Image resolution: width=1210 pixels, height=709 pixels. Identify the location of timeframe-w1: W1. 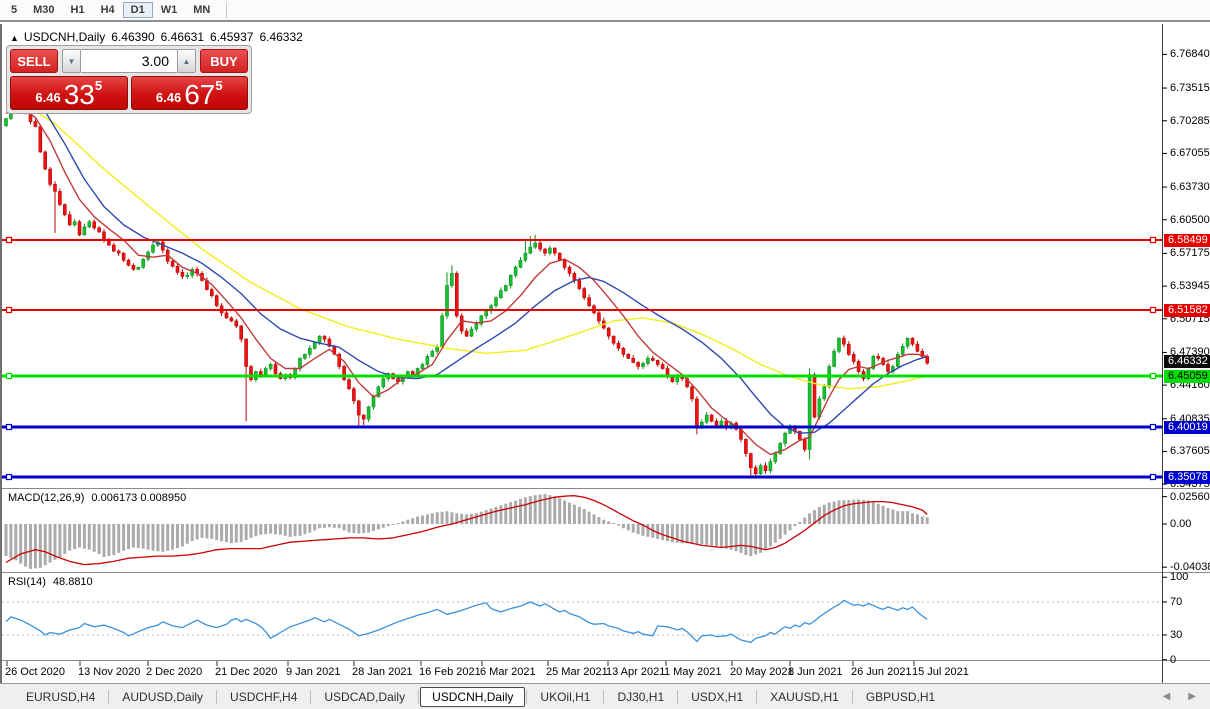
(169, 10).